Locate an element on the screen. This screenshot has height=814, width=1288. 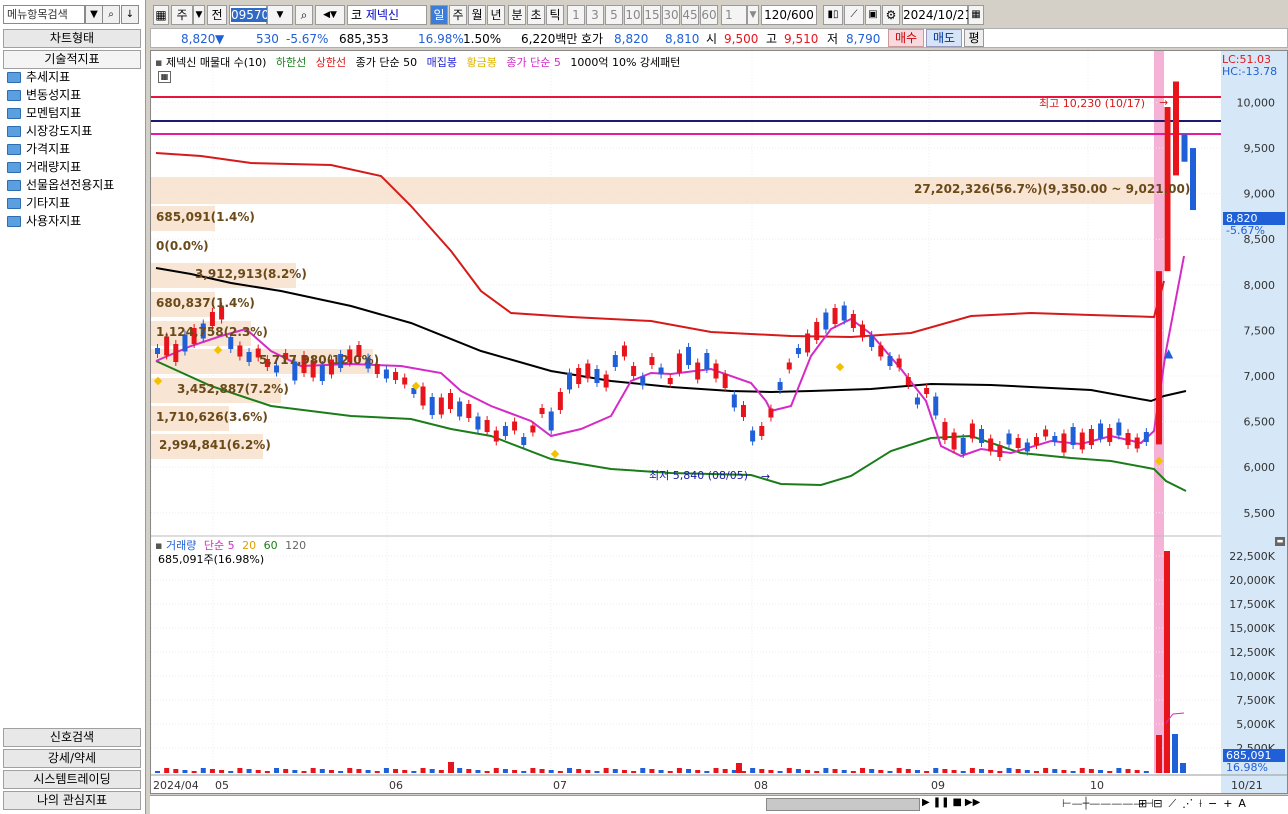
candle-icon: ▮▯ is located at coordinates (833, 15).